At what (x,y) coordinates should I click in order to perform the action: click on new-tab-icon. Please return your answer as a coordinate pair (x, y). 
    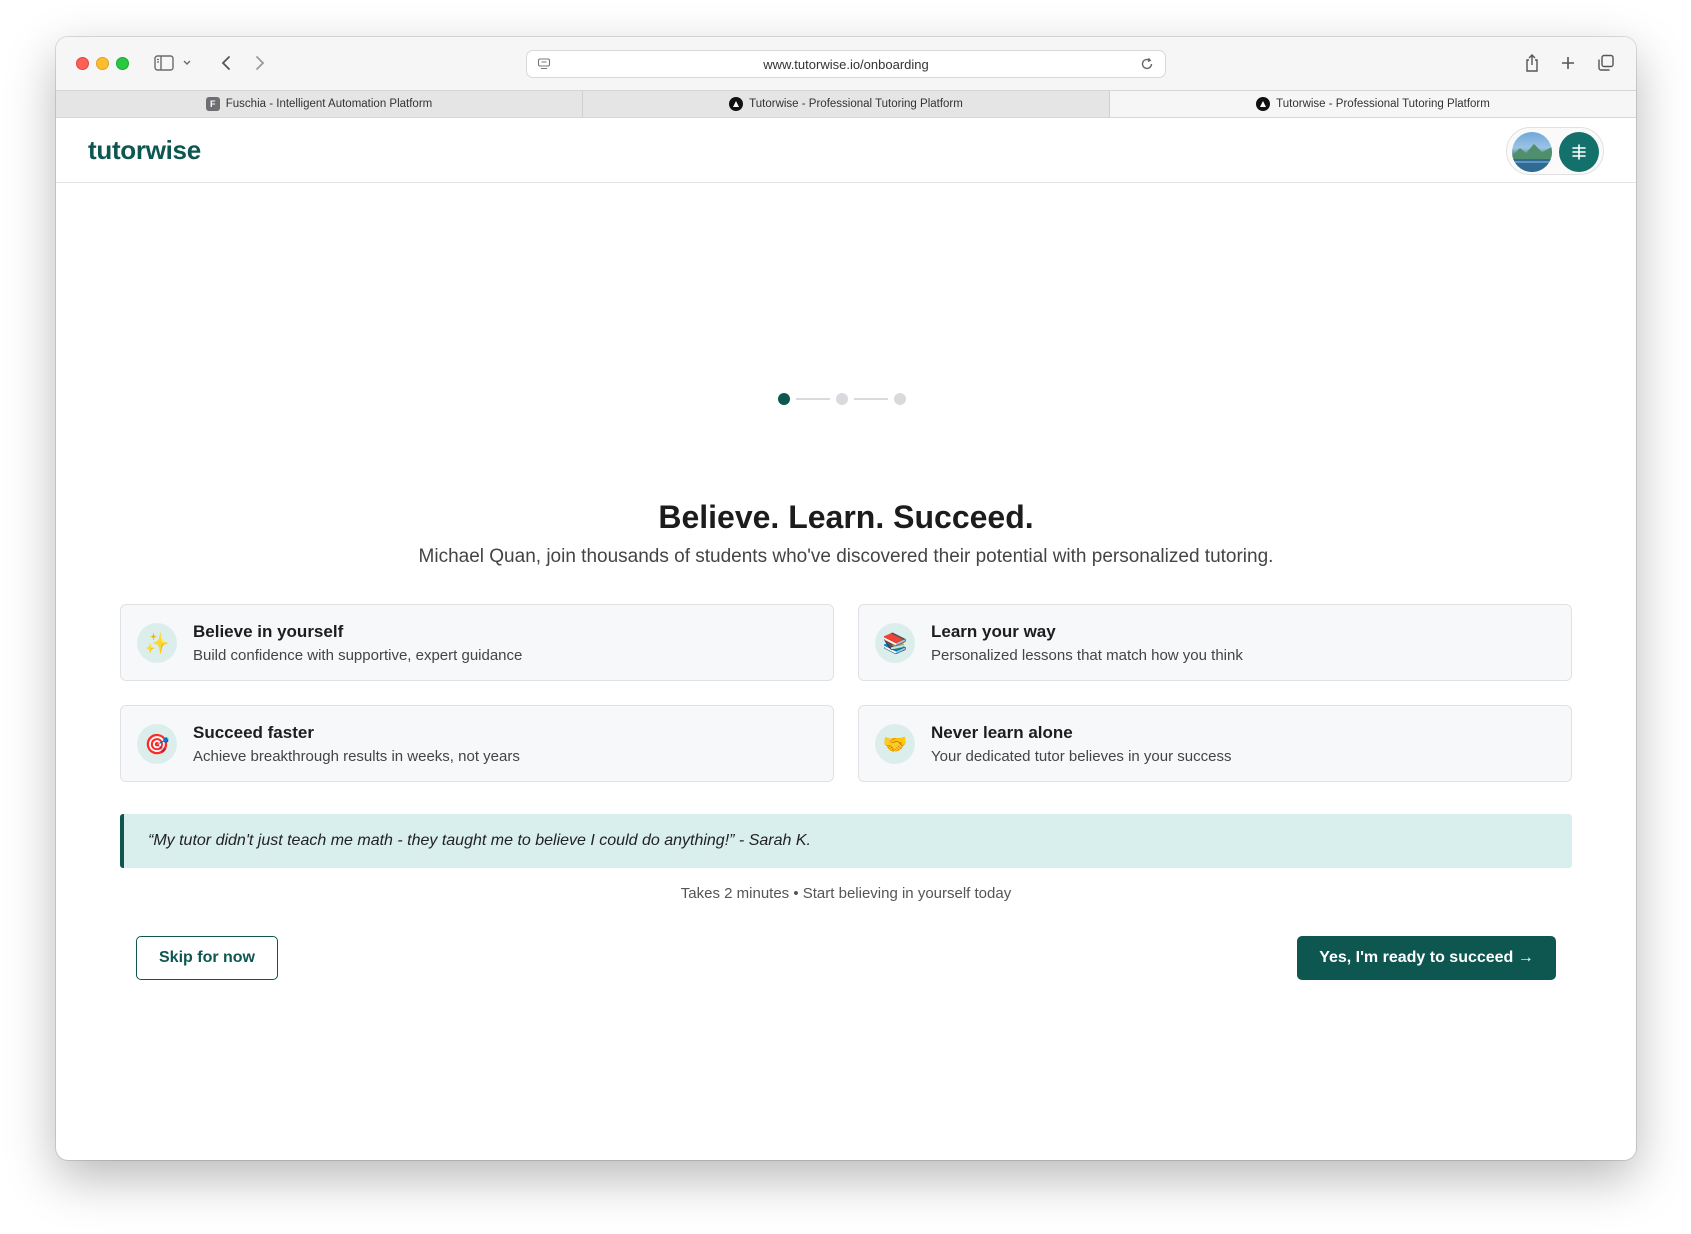
    Looking at the image, I should click on (1568, 63).